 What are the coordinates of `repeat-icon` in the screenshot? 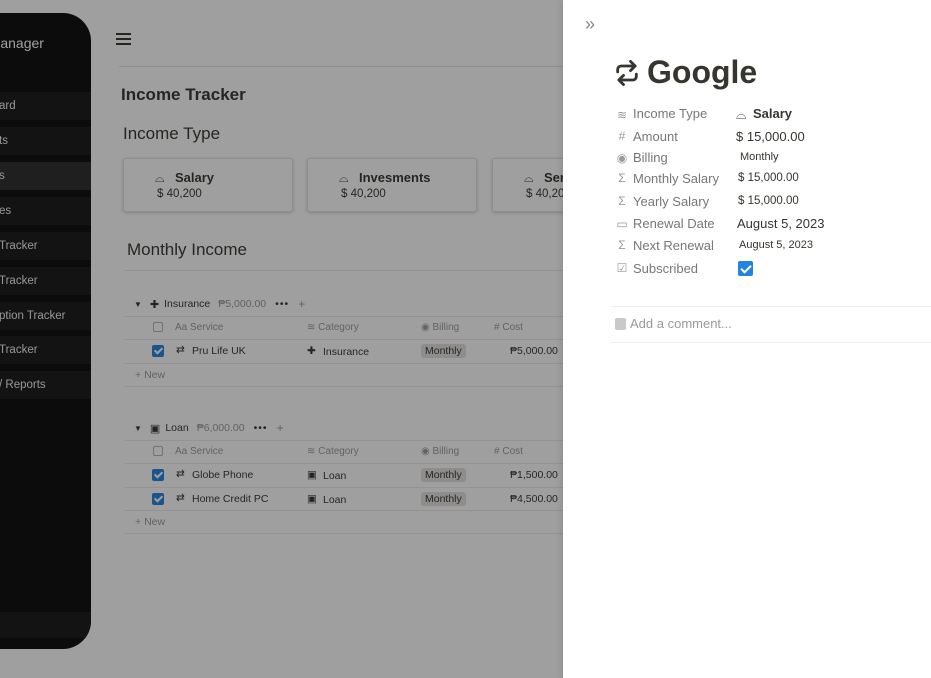 It's located at (627, 72).